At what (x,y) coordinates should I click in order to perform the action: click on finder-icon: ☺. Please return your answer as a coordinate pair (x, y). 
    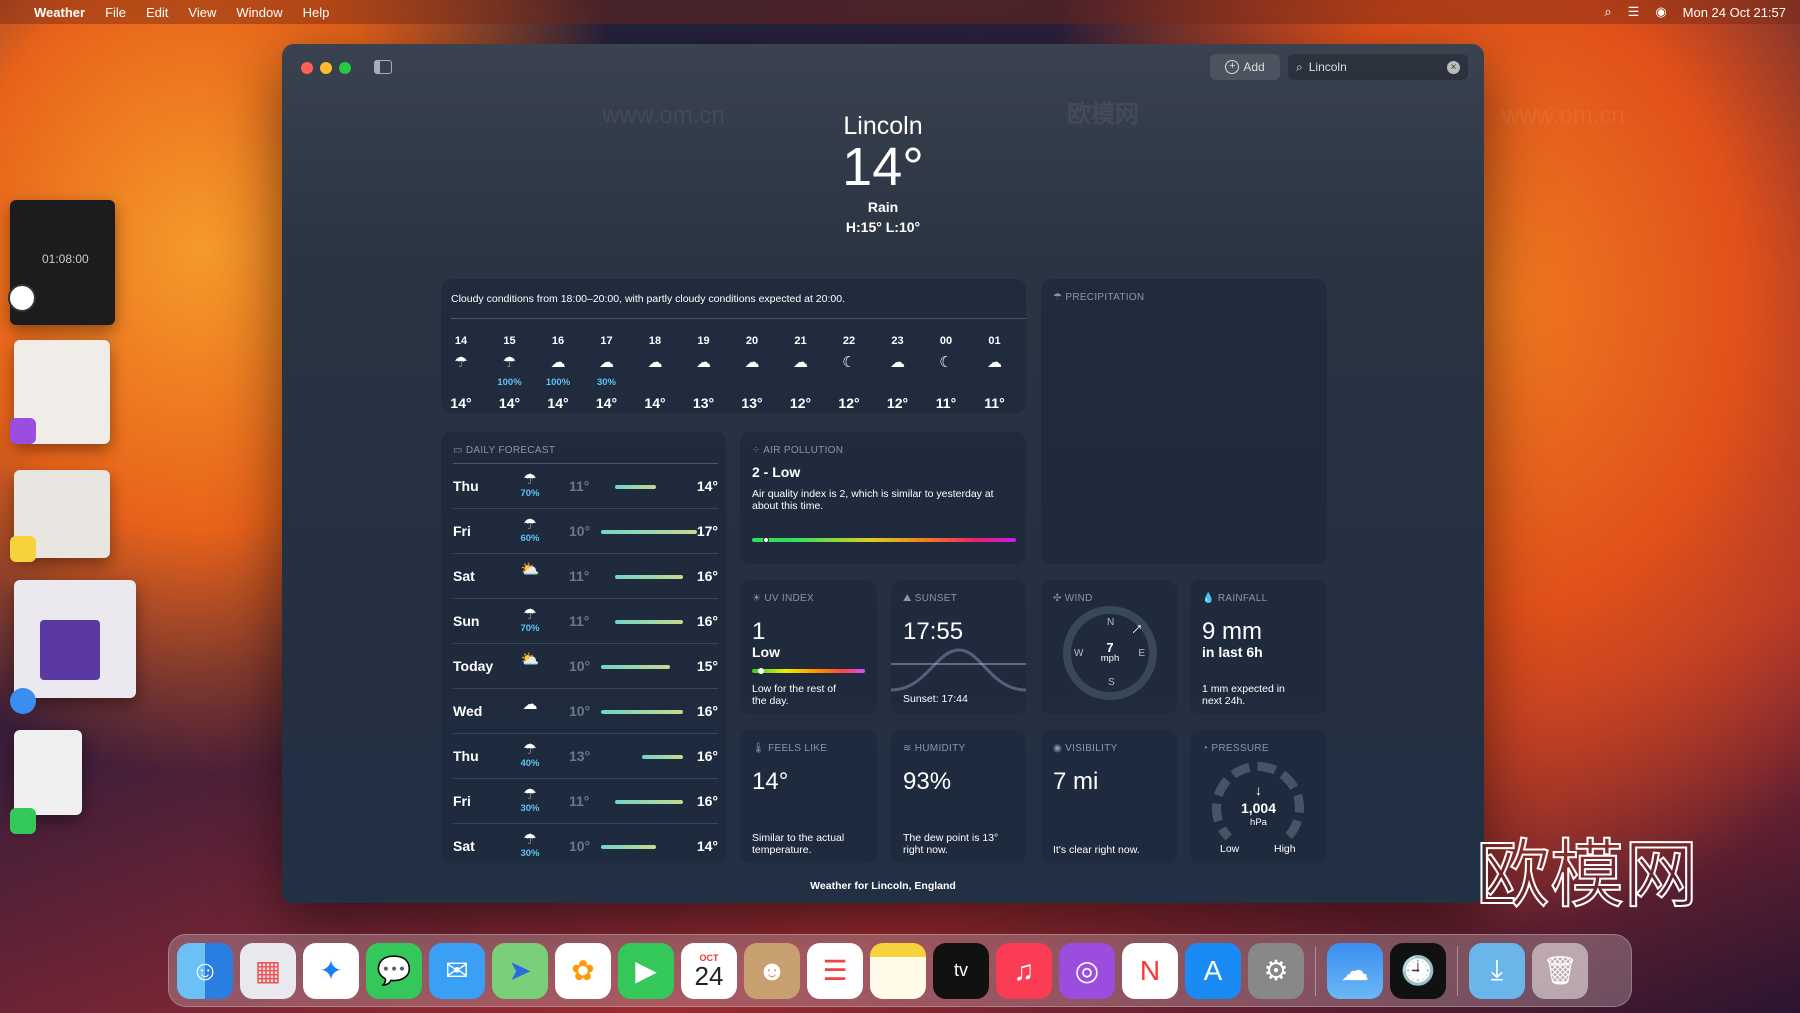
    Looking at the image, I should click on (205, 970).